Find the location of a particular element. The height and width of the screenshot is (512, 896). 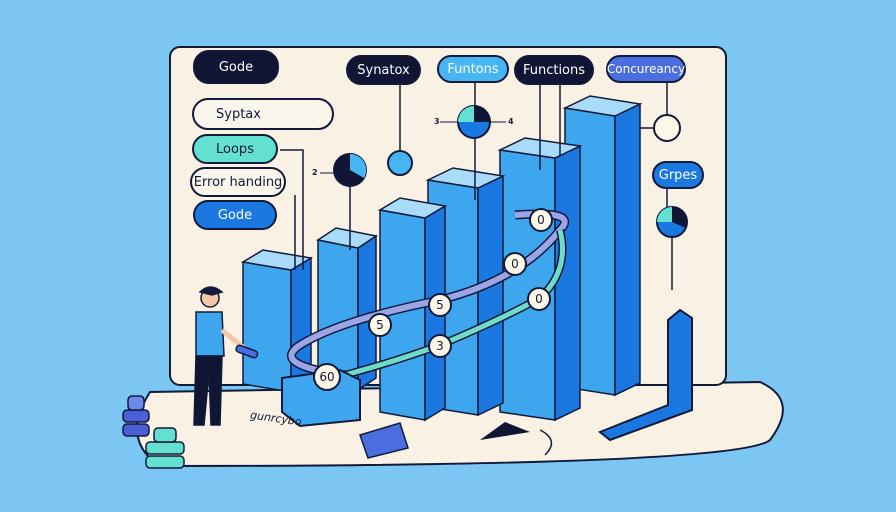

label-funtons: Funtons is located at coordinates (473, 69).